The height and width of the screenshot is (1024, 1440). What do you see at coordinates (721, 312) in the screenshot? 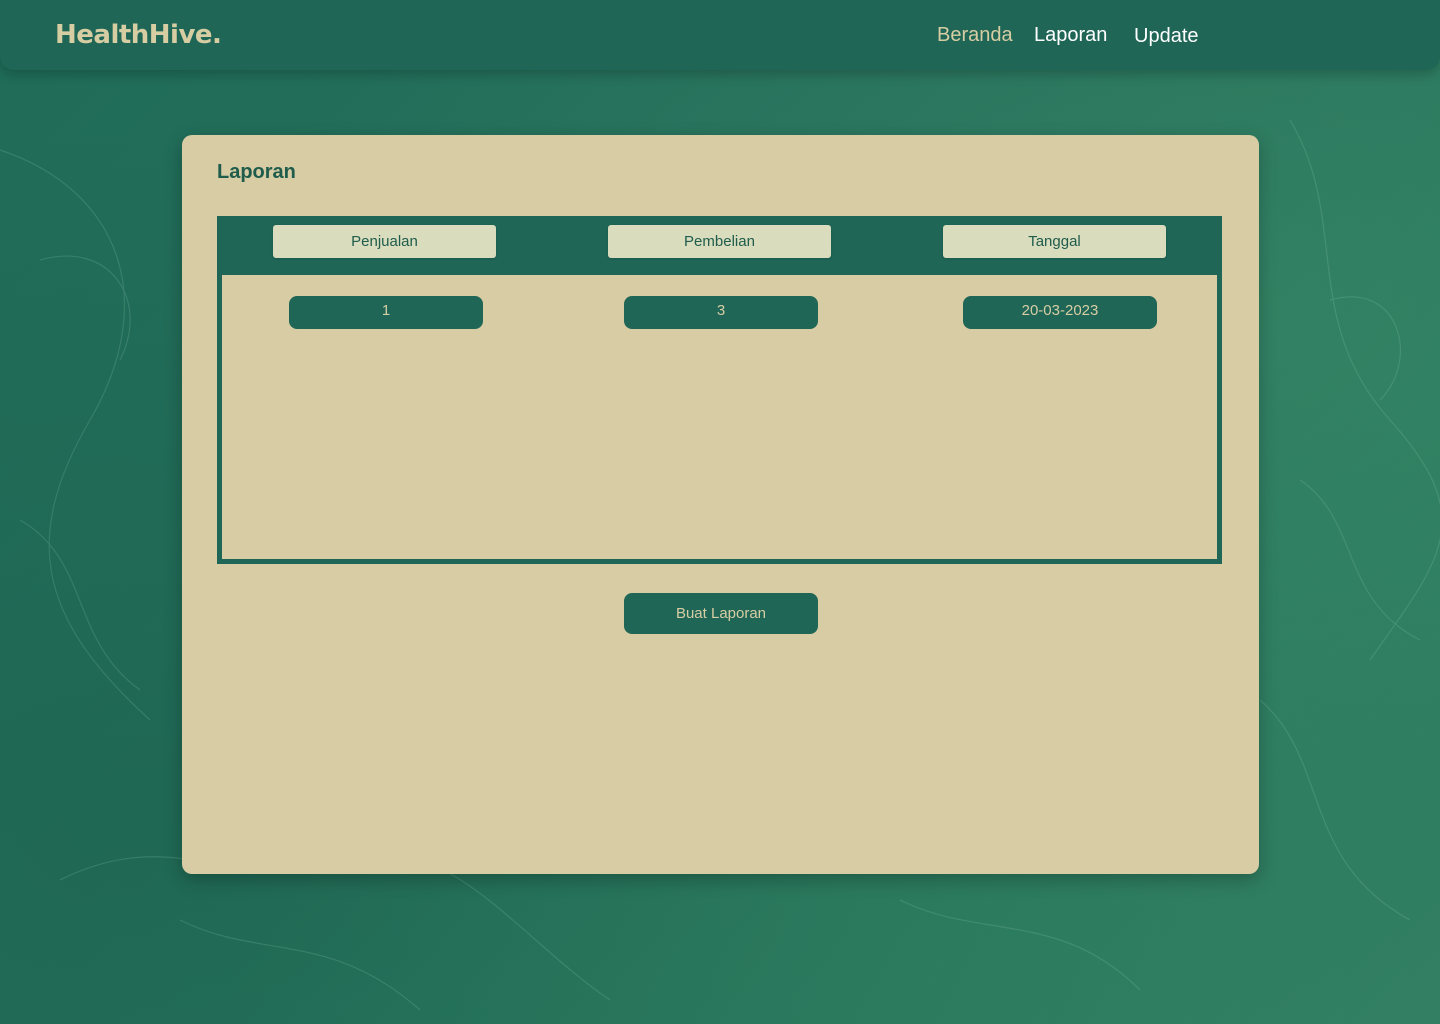
I see `cell-pembelian: 3` at bounding box center [721, 312].